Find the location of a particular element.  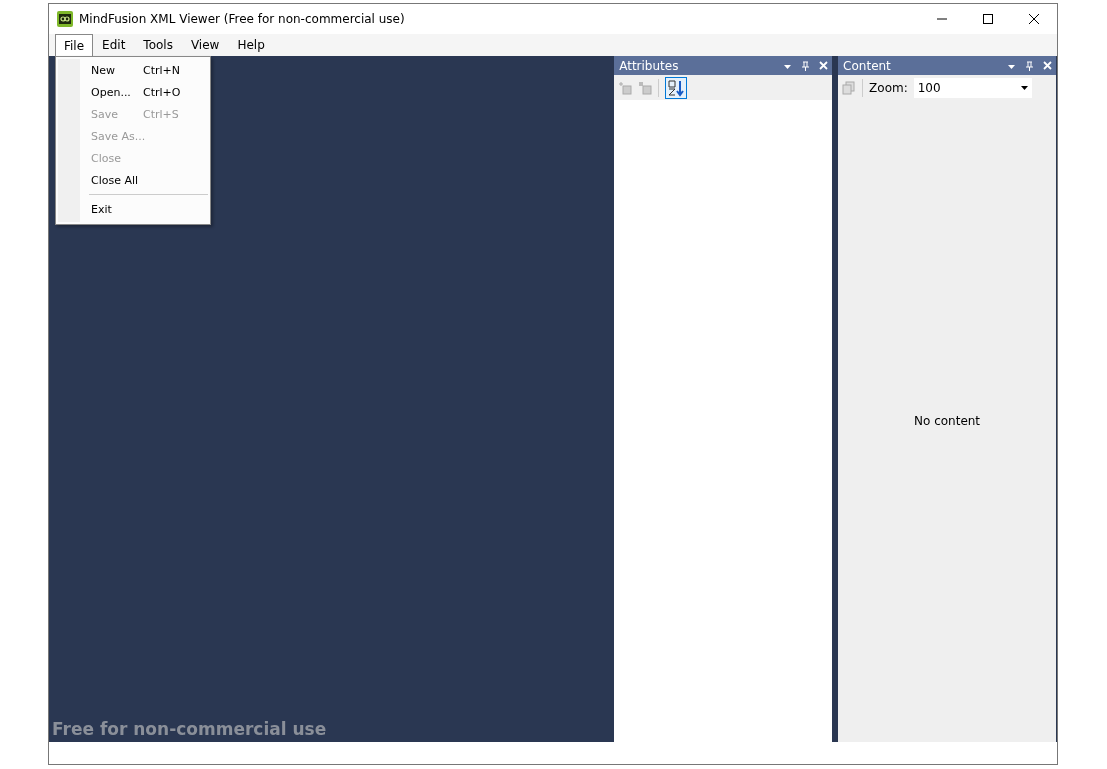

menu-item: File is located at coordinates (74, 45).